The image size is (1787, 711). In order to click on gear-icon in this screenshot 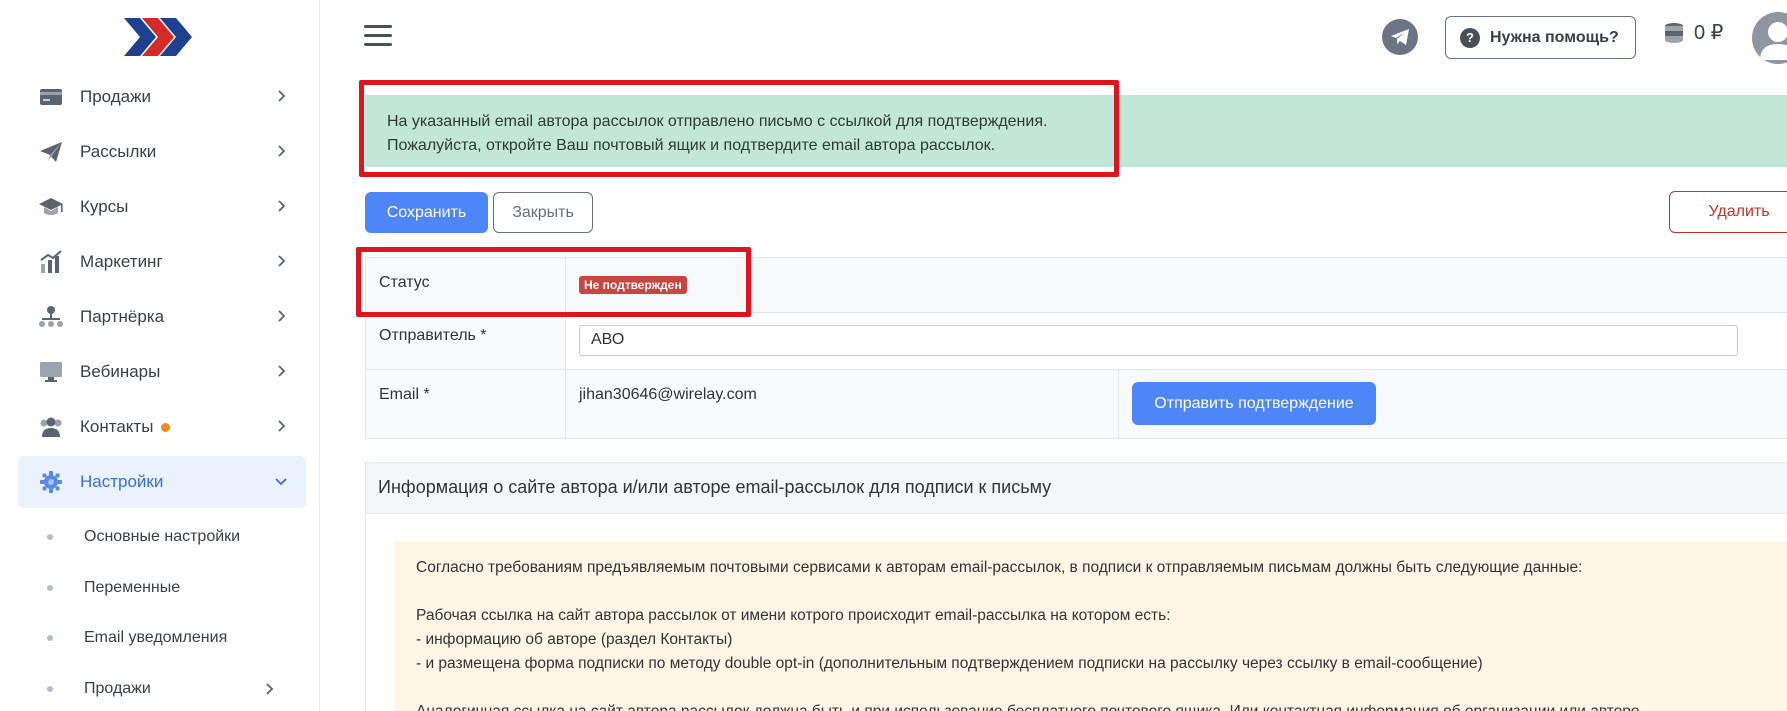, I will do `click(51, 482)`.